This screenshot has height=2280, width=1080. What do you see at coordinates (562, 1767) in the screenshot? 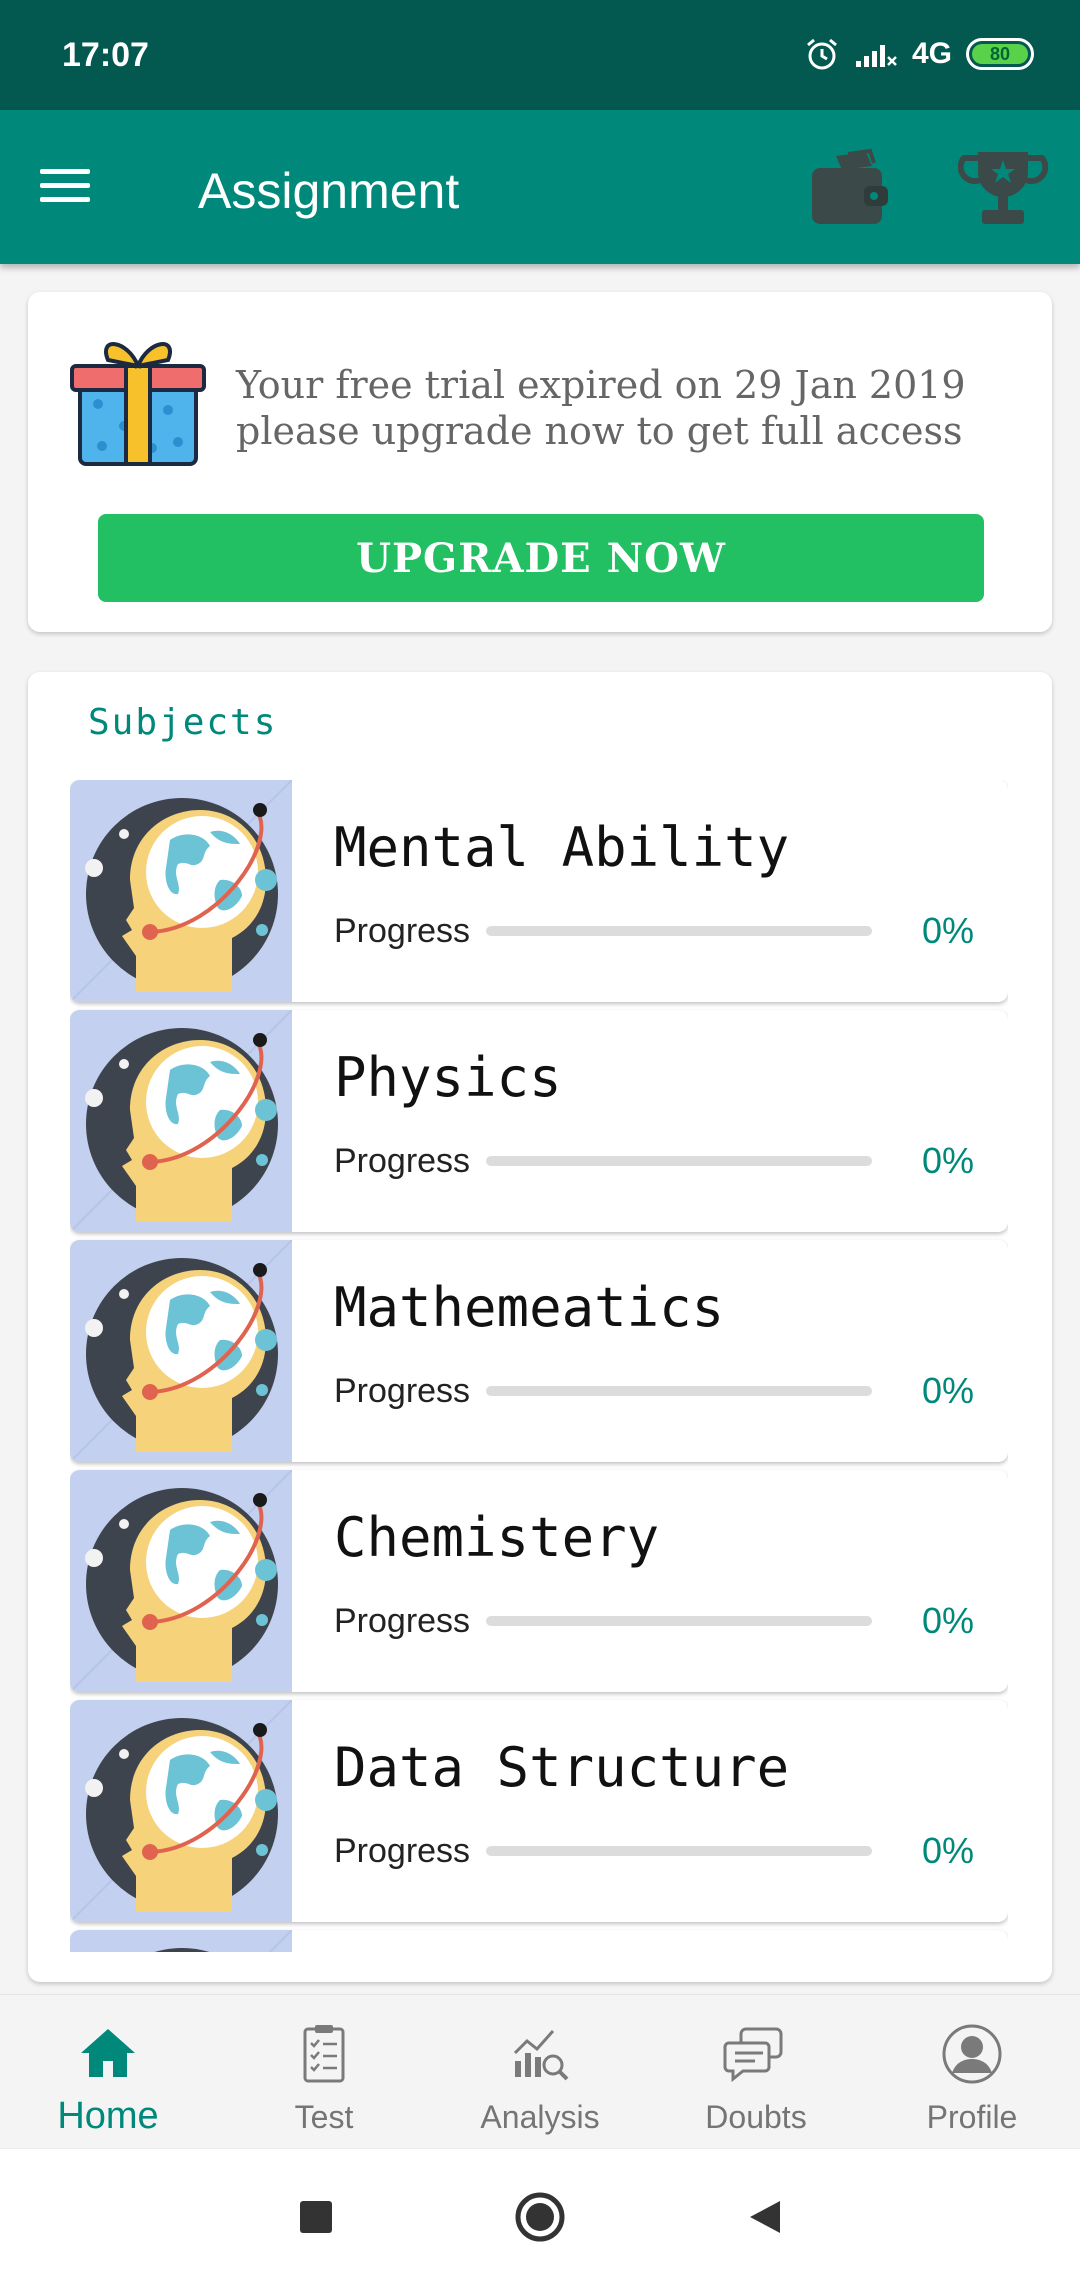
I see `subject-name: Data Structure` at bounding box center [562, 1767].